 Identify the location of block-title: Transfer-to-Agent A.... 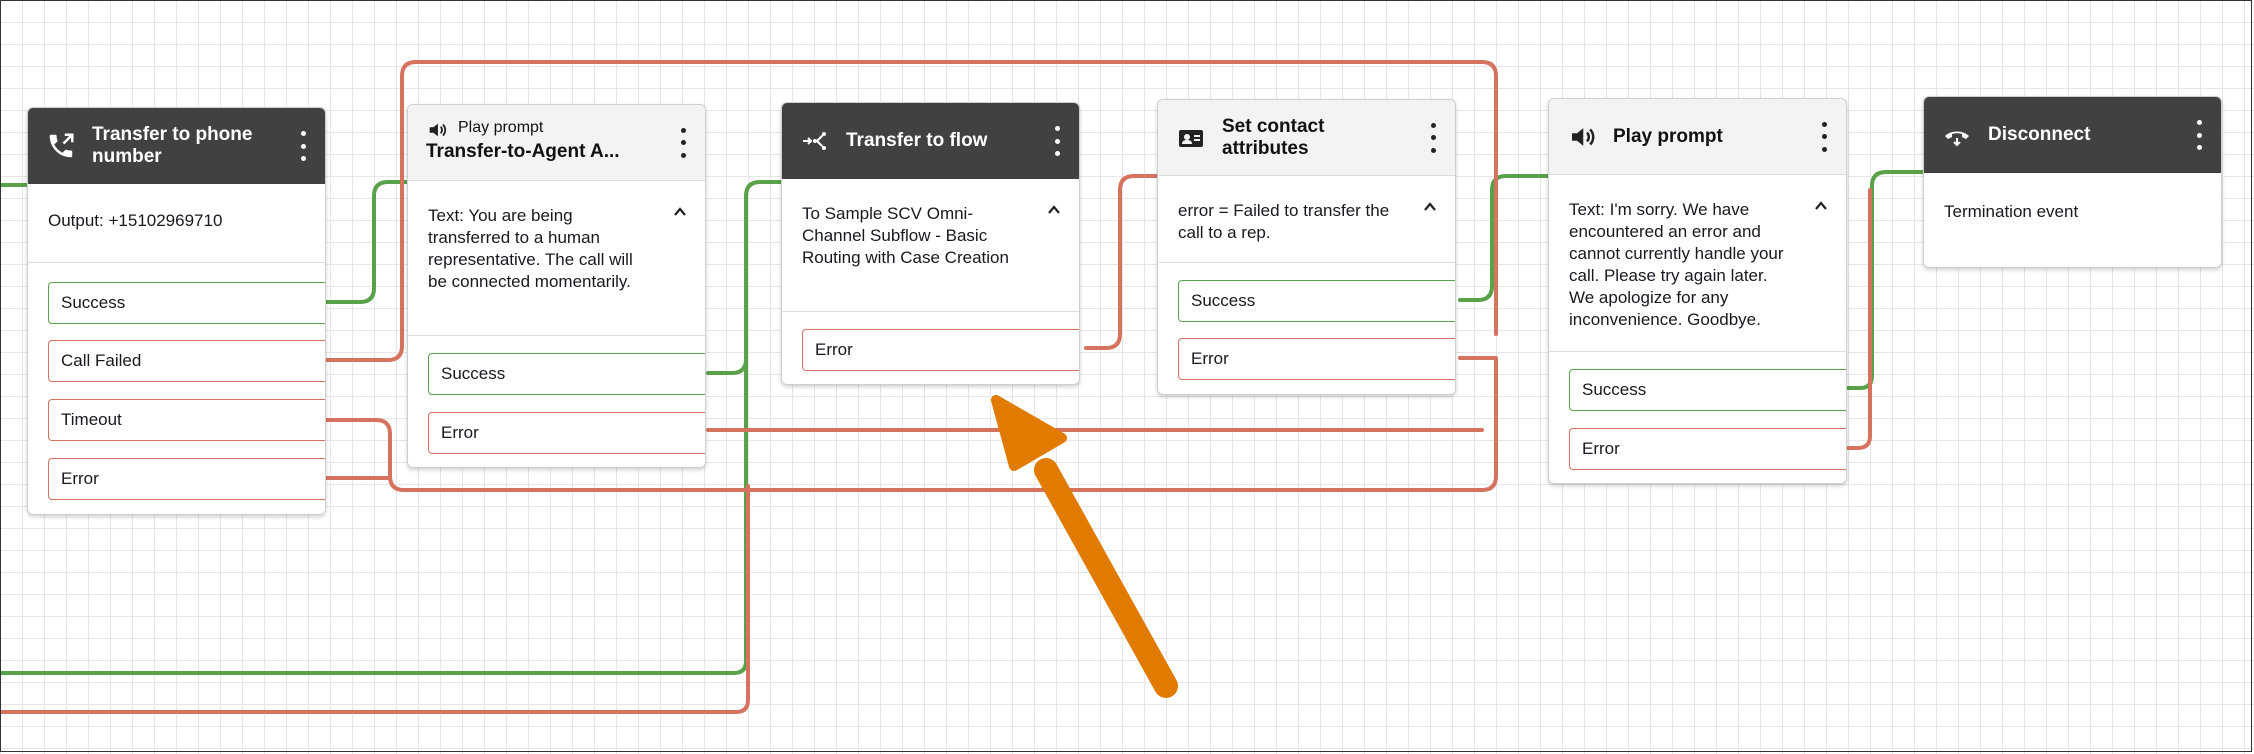
(523, 151).